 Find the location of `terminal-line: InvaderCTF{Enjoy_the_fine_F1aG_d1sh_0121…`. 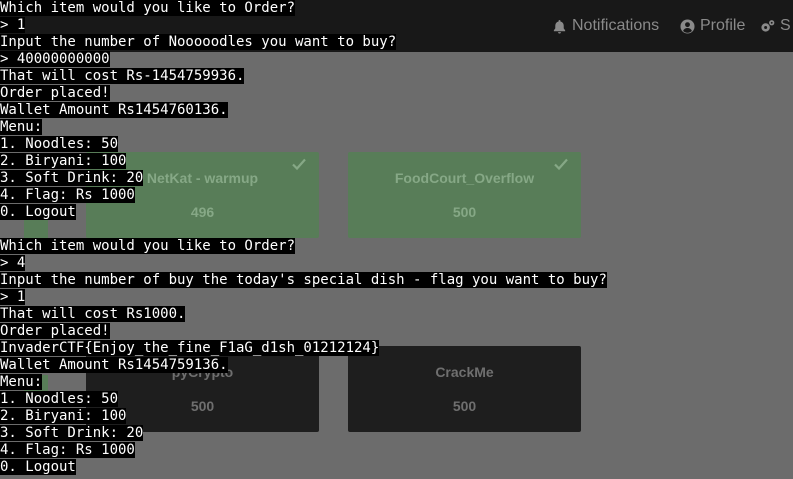

terminal-line: InvaderCTF{Enjoy_the_fine_F1aG_d1sh_0121… is located at coordinates (396, 348).